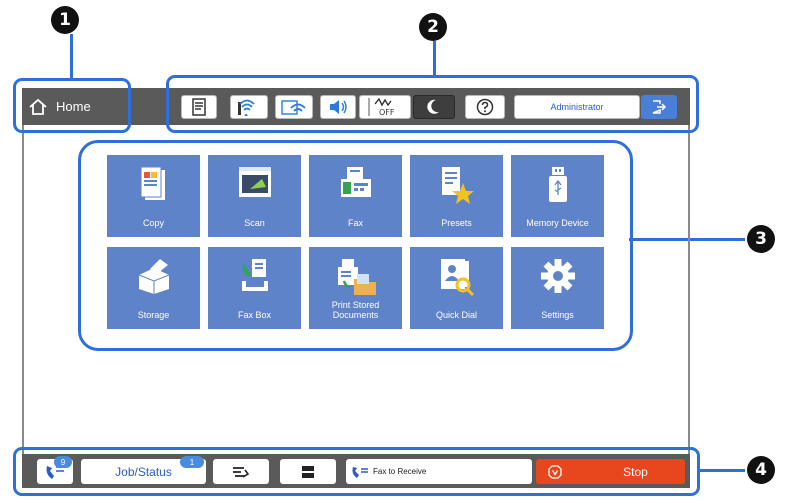 The image size is (789, 500). I want to click on callout-1: 1, so click(65, 20).